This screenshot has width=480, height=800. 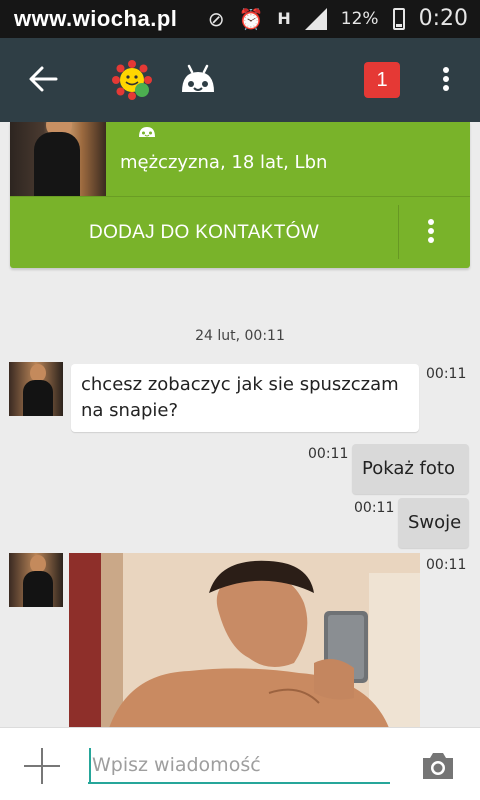 I want to click on sun-logo-icon, so click(x=132, y=80).